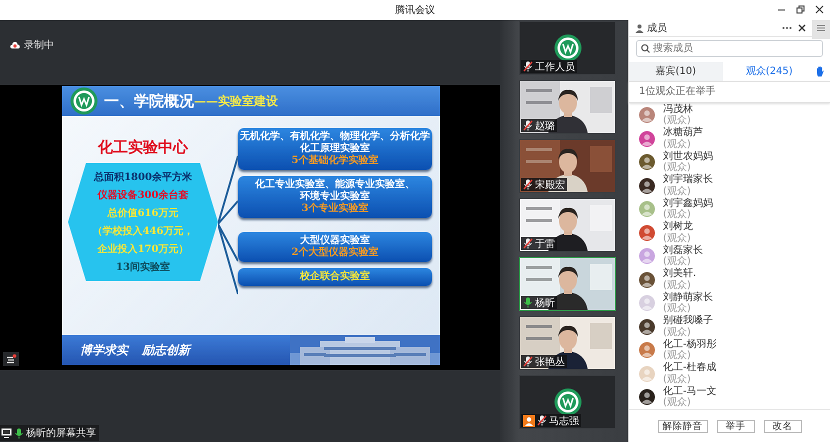  What do you see at coordinates (678, 227) in the screenshot?
I see `member-name: 刘树龙` at bounding box center [678, 227].